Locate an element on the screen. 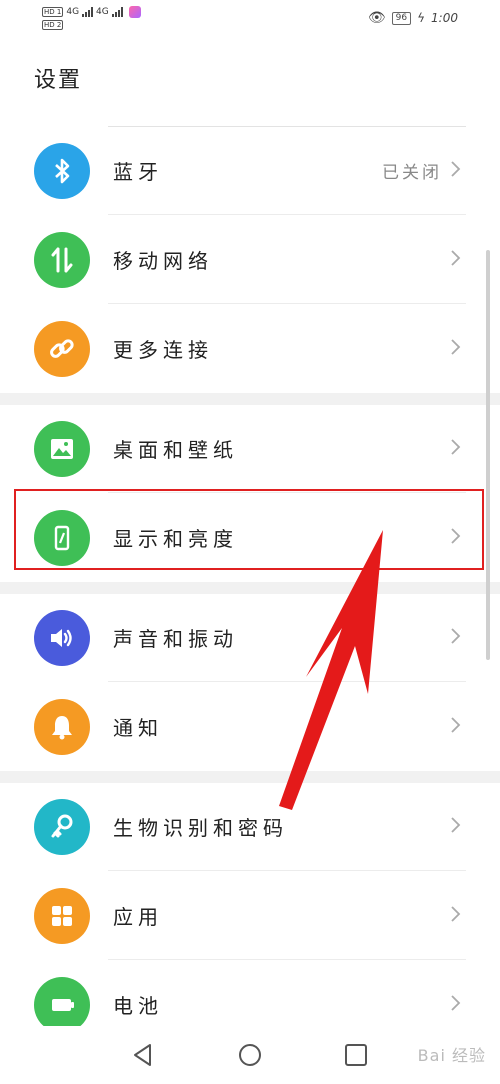 This screenshot has height=1084, width=500. signal2-icon is located at coordinates (117, 12).